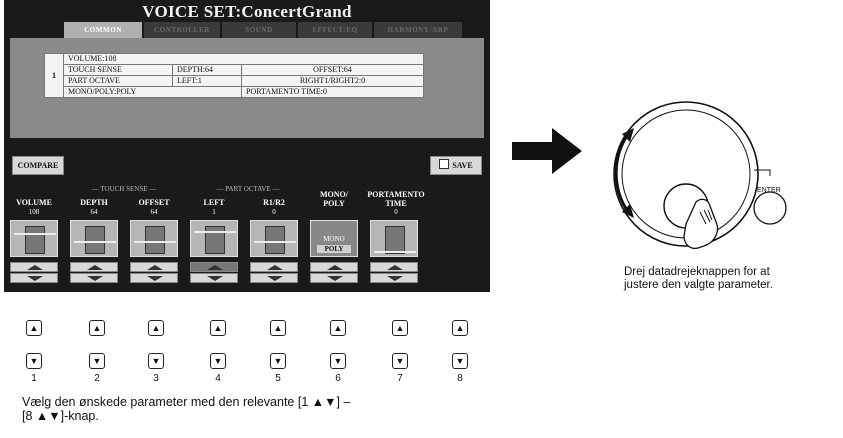 The width and height of the screenshot is (843, 438). I want to click on button-1-down: ▼, so click(34, 361).